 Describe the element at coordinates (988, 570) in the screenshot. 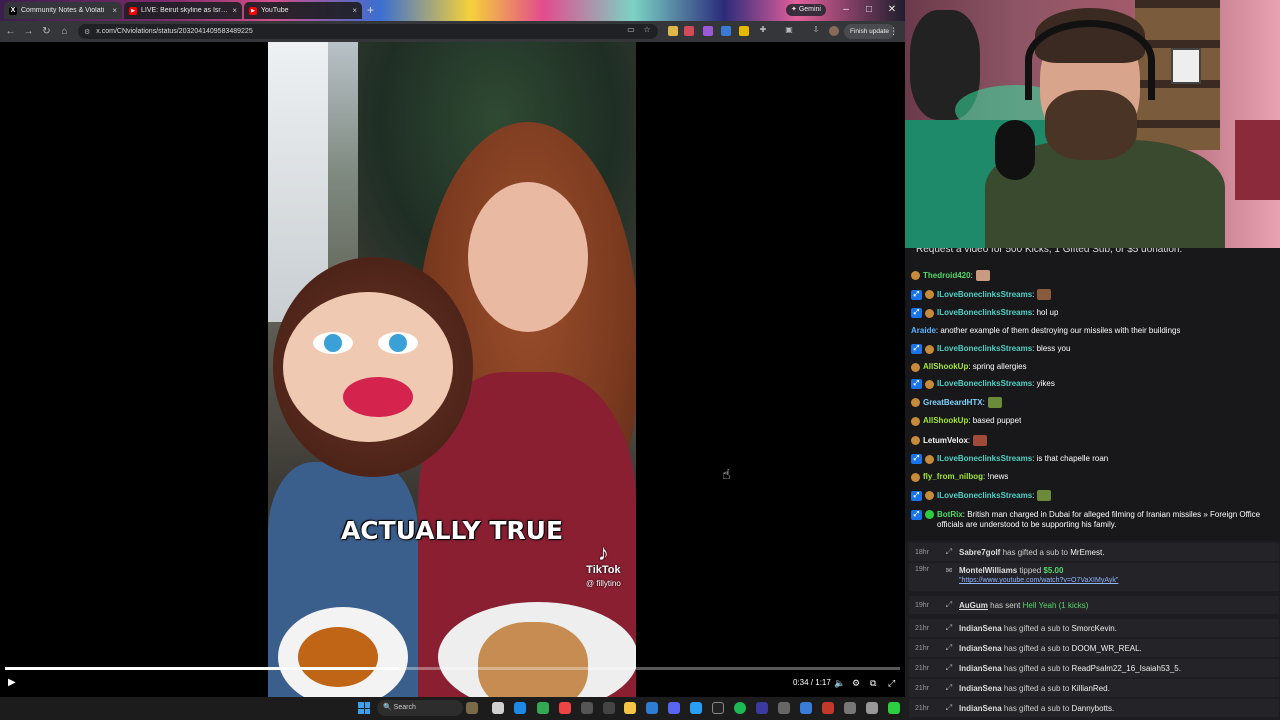

I see `event-username: MontelWilliams` at that location.